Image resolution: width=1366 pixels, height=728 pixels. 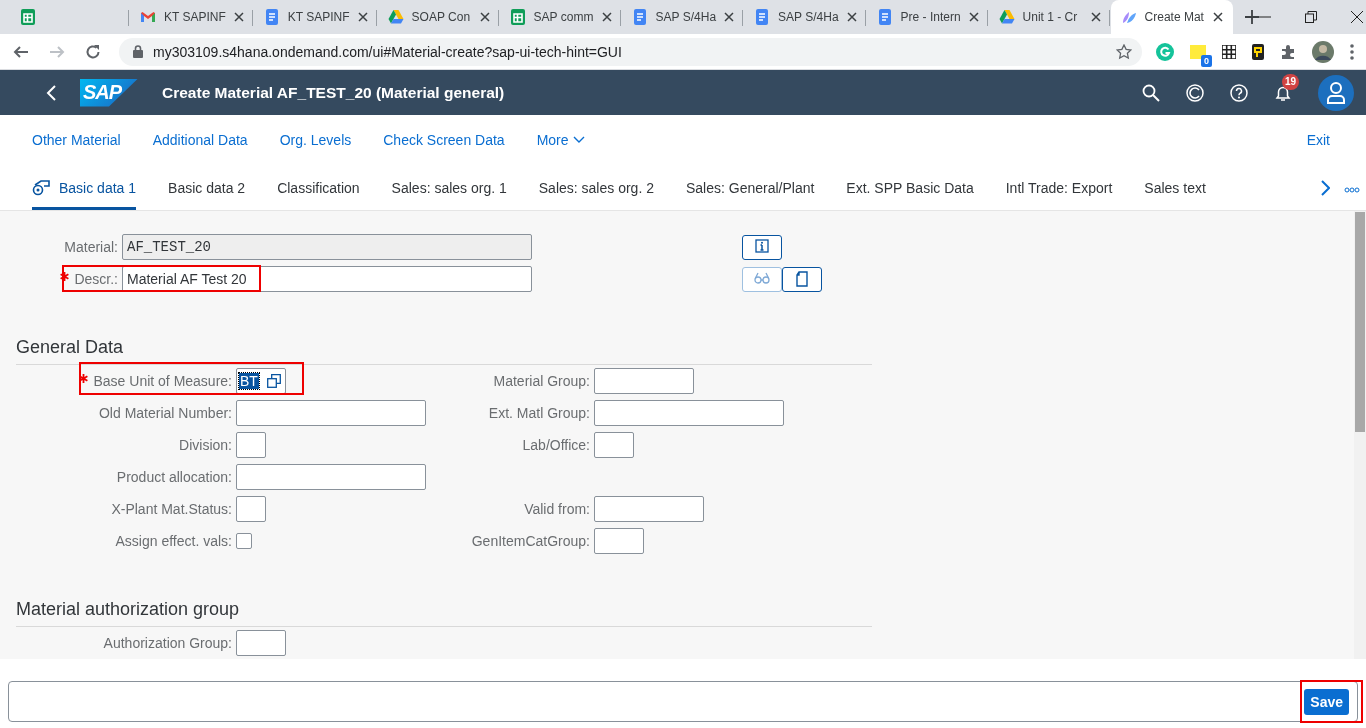 I want to click on grid-icon, so click(x=1229, y=51).